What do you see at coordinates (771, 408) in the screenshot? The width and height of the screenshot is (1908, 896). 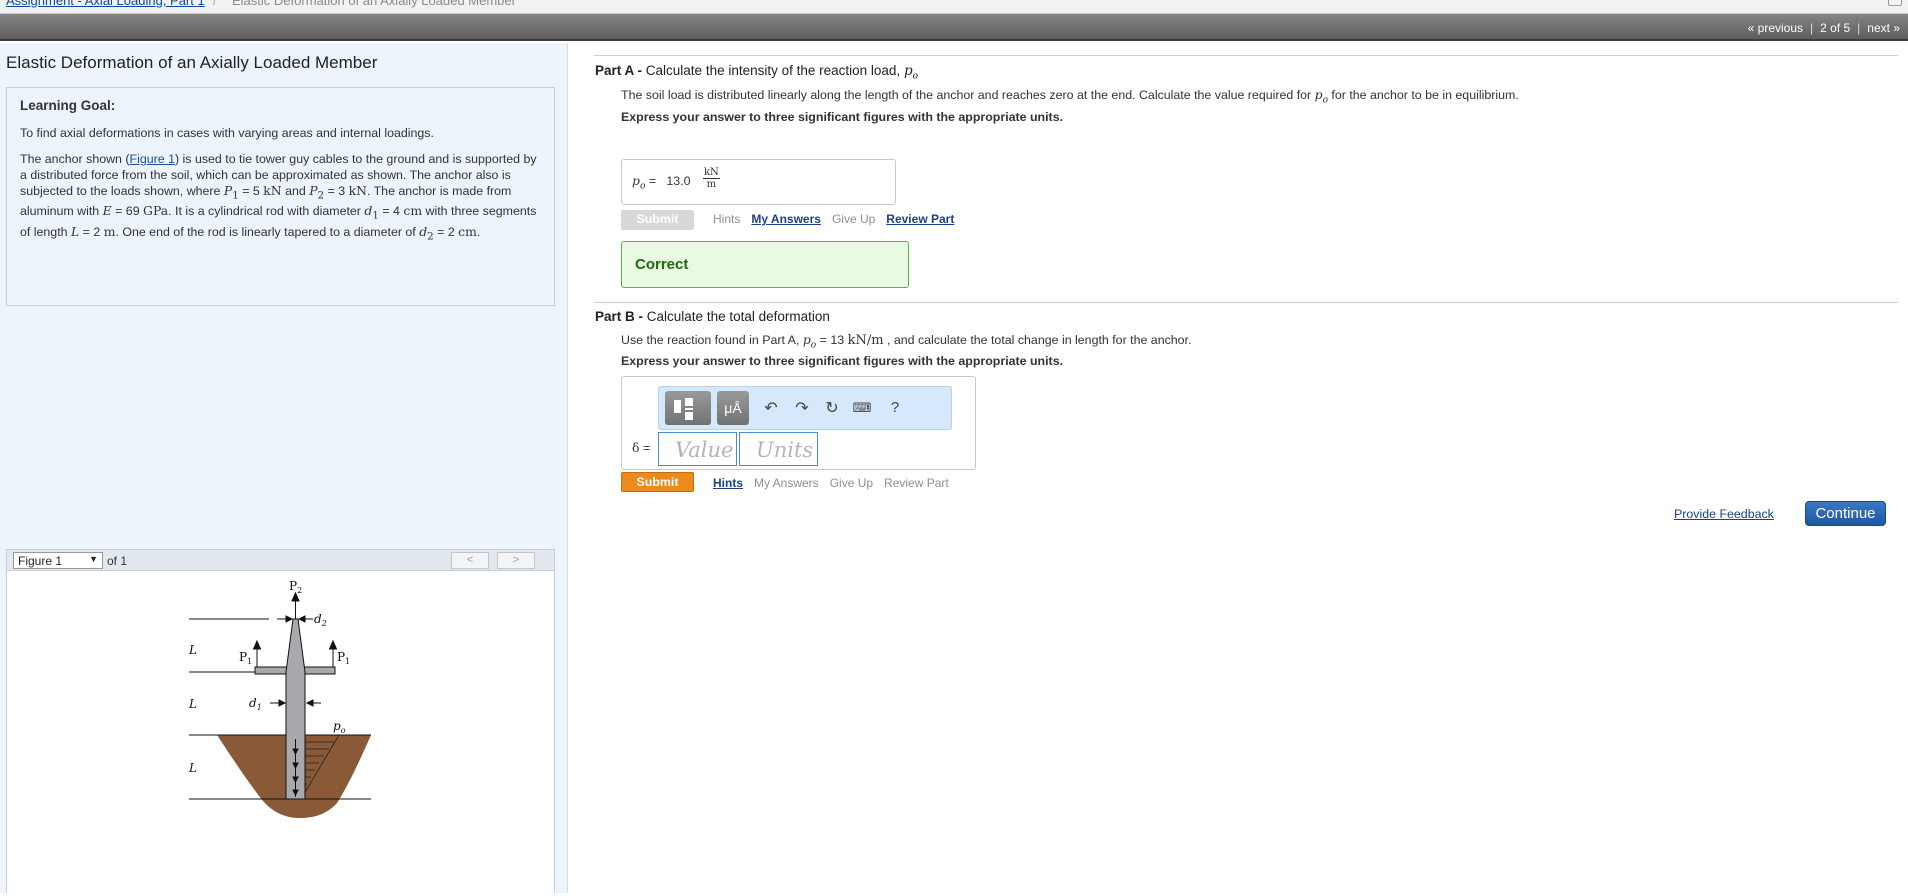 I see `undo-icon: ↶` at bounding box center [771, 408].